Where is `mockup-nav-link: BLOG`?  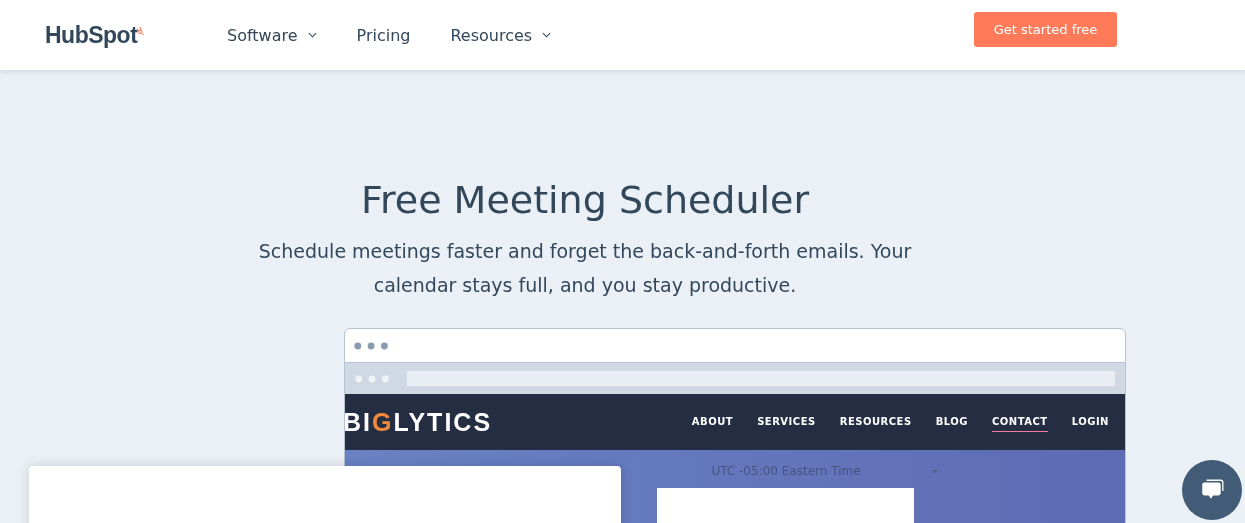
mockup-nav-link: BLOG is located at coordinates (951, 422).